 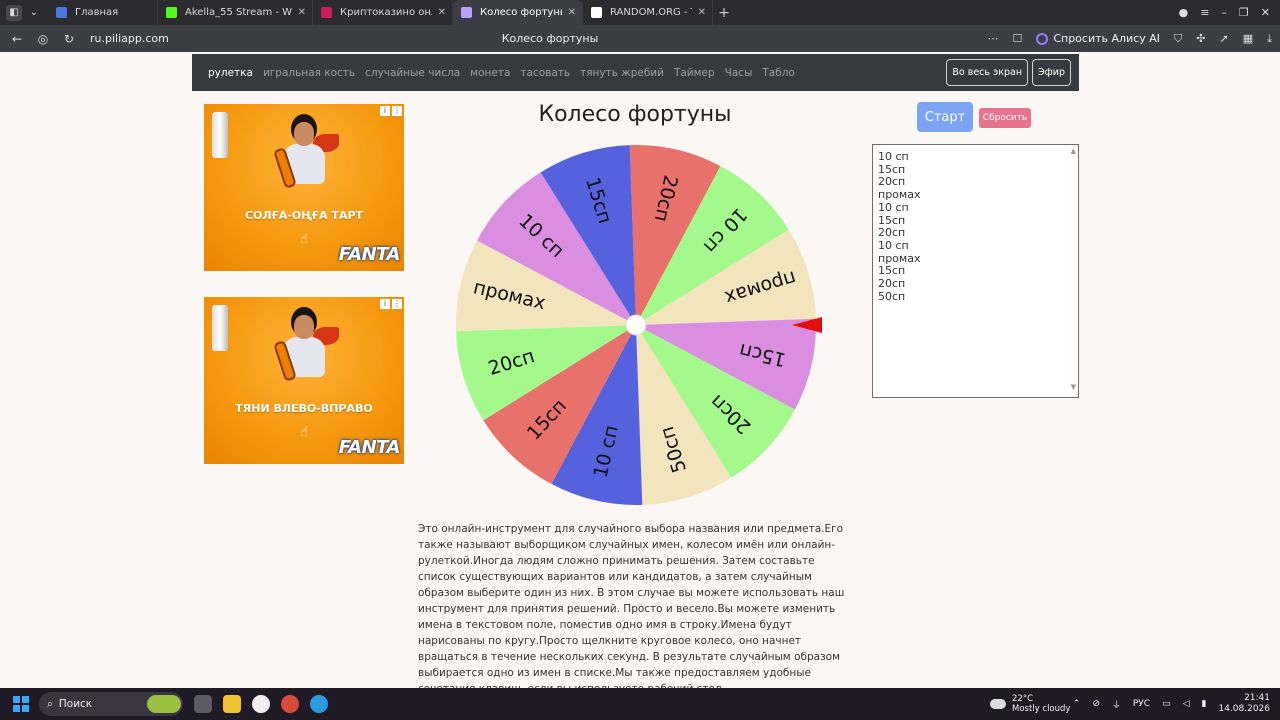 I want to click on reload-icon: ↻, so click(x=69, y=39).